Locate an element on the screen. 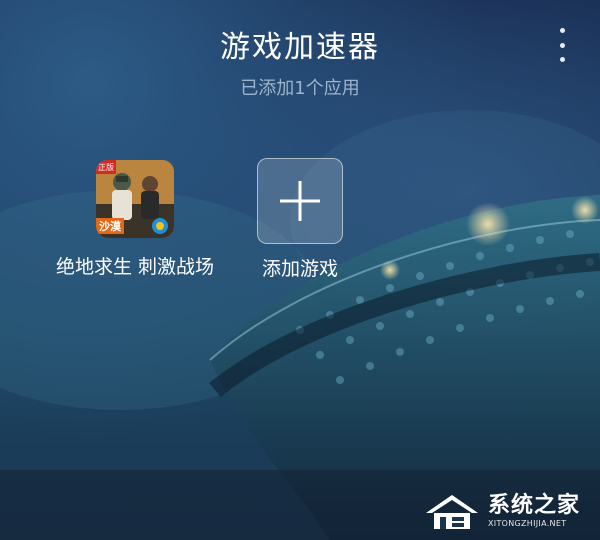 Image resolution: width=600 pixels, height=540 pixels. more-vertical-icon is located at coordinates (562, 30).